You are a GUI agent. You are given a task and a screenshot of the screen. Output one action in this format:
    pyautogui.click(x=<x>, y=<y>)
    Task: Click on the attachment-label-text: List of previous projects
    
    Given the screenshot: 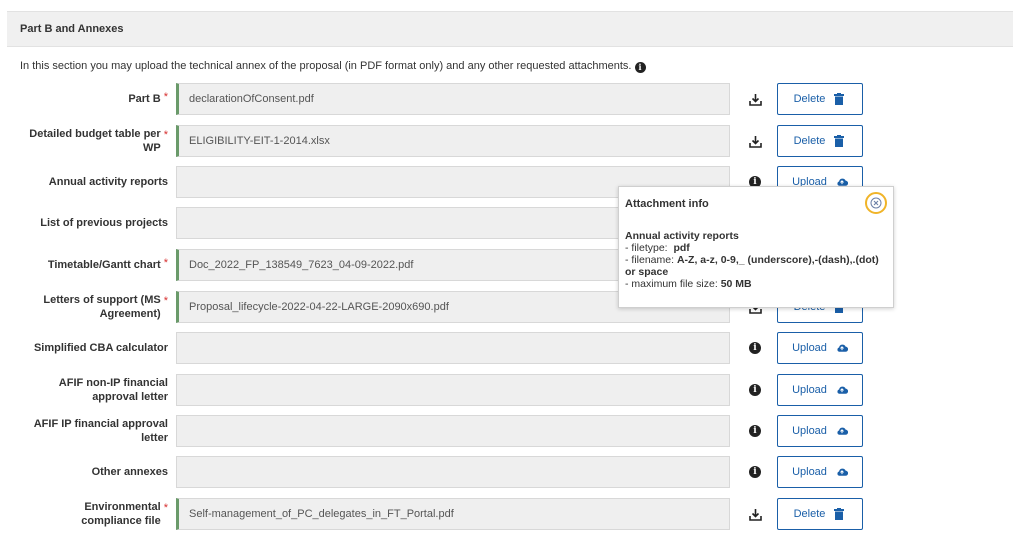 What is the action you would take?
    pyautogui.click(x=104, y=223)
    